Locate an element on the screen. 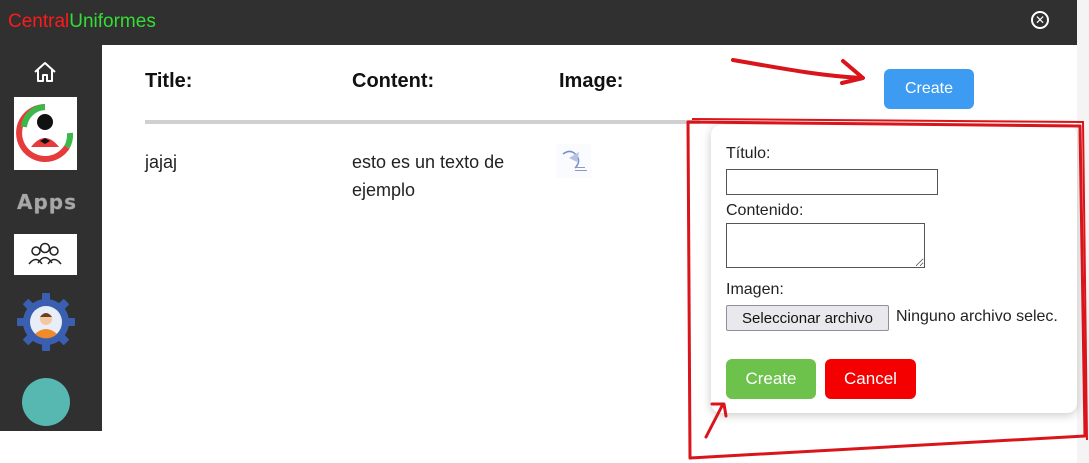  annotation-arrow is located at coordinates (797, 69).